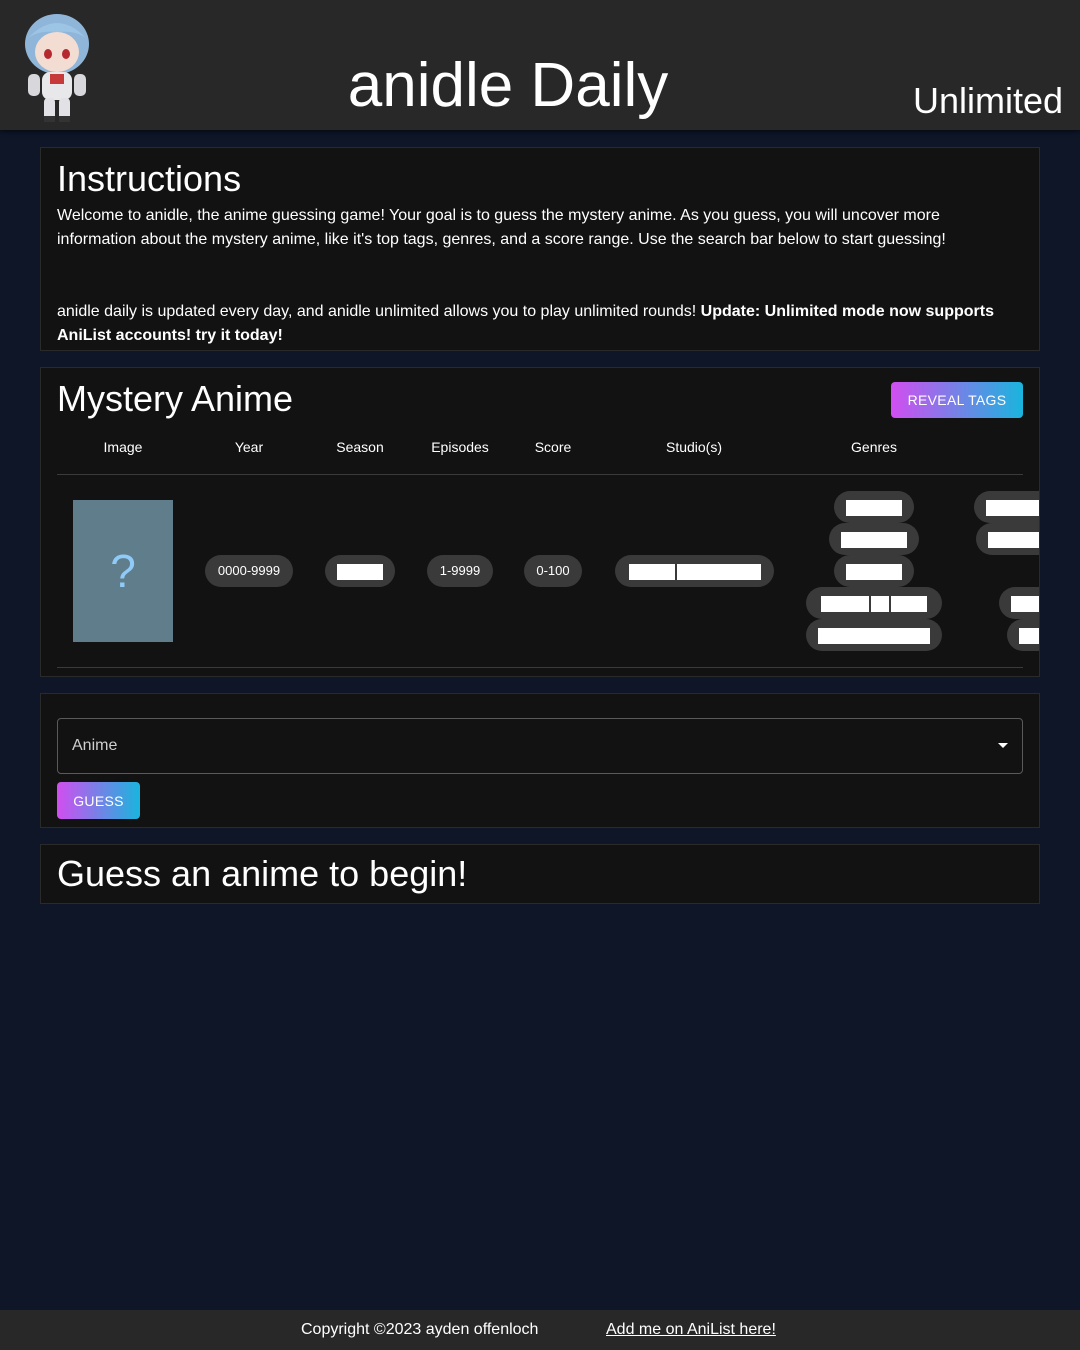 Image resolution: width=1080 pixels, height=1350 pixels. Describe the element at coordinates (1003, 745) in the screenshot. I see `dropdown-arrow-icon` at that location.